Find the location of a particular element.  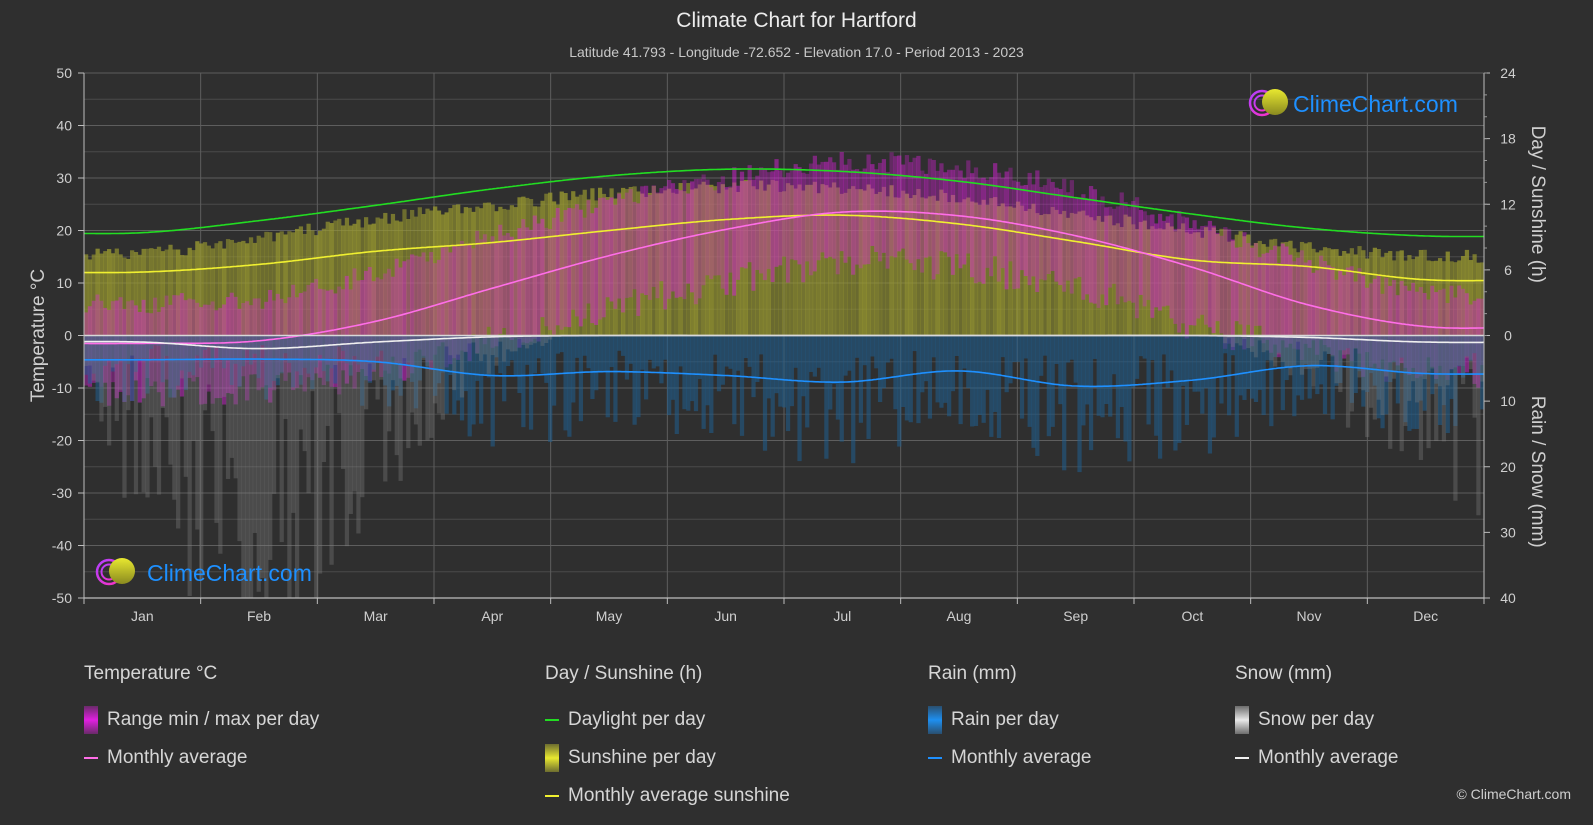

legend-item: Rain per day is located at coordinates (1009, 720).